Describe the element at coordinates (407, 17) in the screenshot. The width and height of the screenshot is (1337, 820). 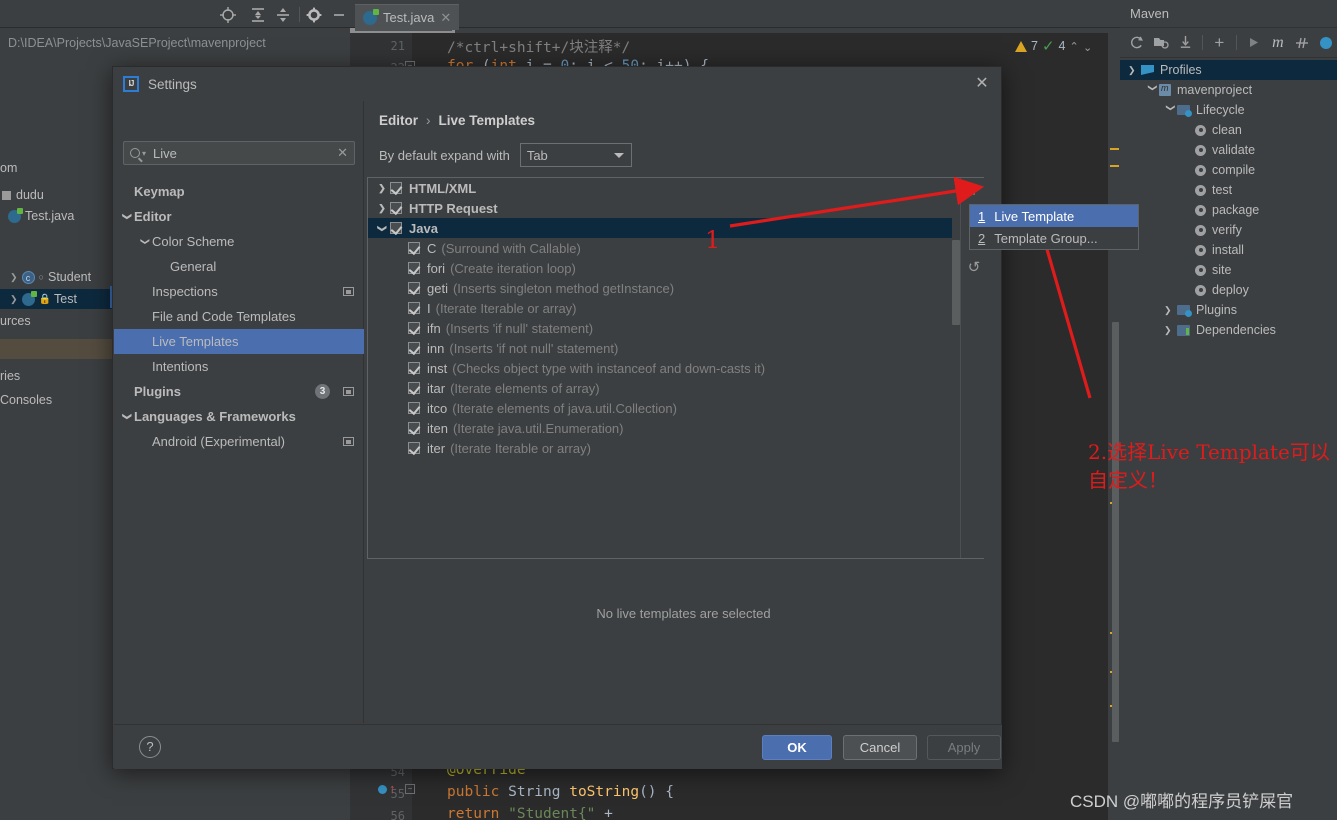
I see `editor-tab-test-java: Test.java ✕` at that location.